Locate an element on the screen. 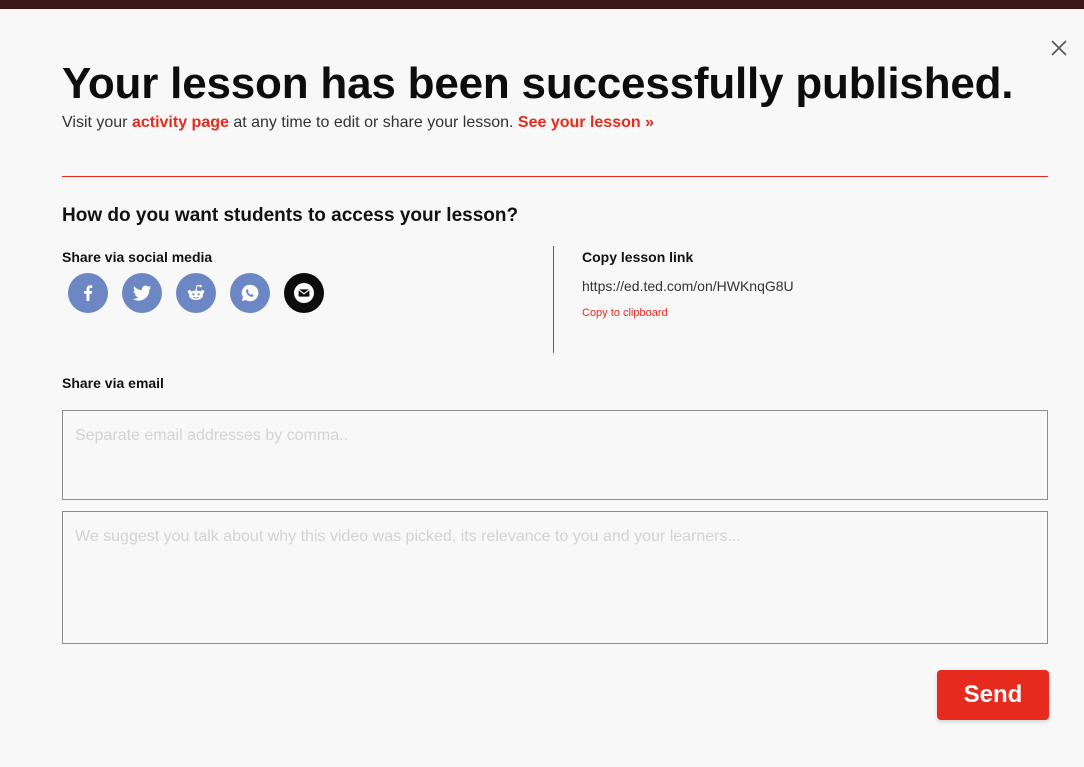 This screenshot has width=1084, height=767. activity-page-link: activity page is located at coordinates (180, 122).